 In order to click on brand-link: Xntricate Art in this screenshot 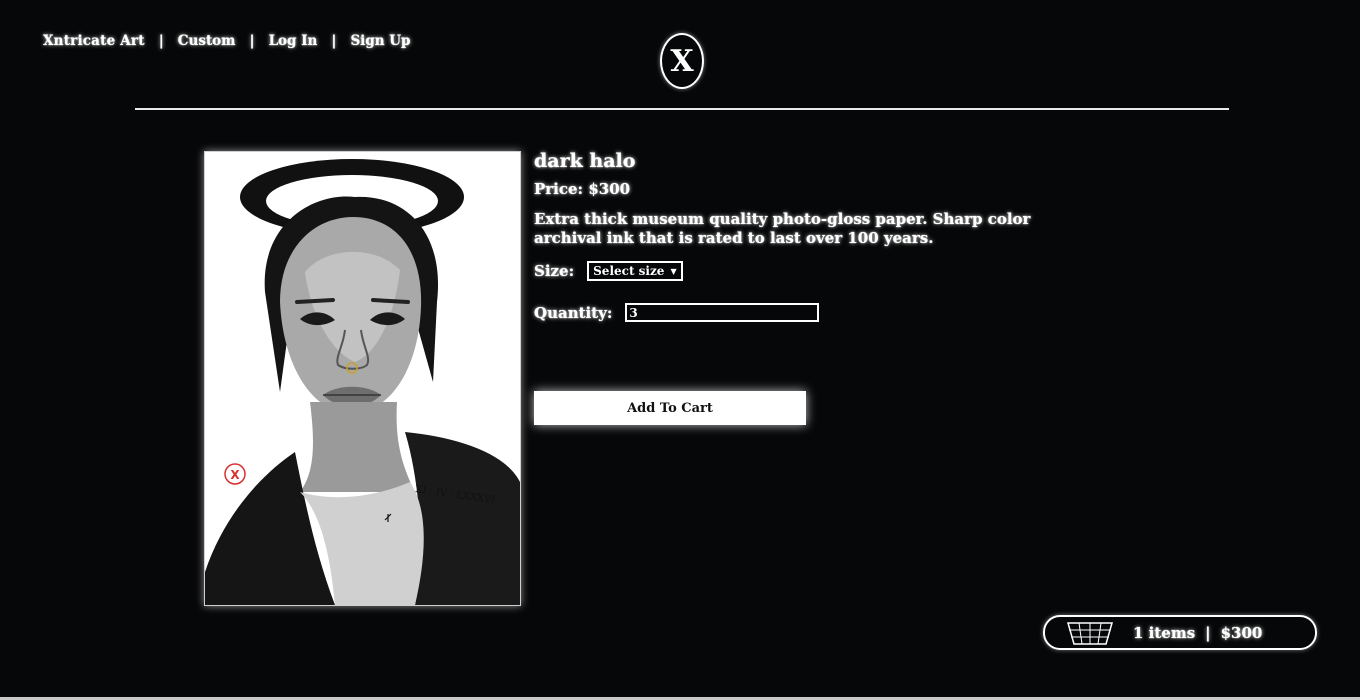, I will do `click(94, 41)`.